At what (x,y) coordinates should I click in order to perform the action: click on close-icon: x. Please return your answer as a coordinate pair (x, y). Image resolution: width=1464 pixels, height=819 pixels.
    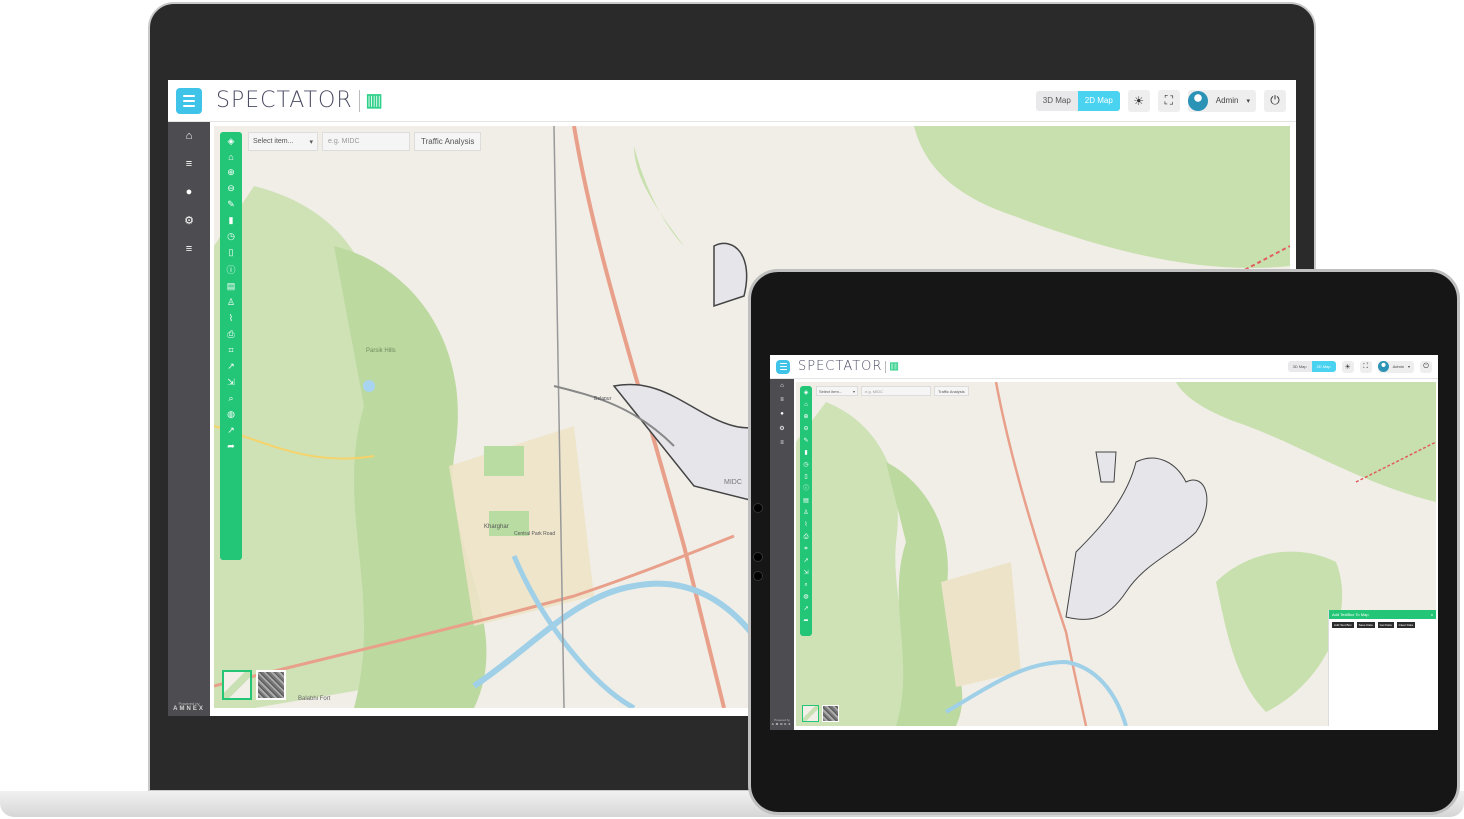
    Looking at the image, I should click on (1432, 614).